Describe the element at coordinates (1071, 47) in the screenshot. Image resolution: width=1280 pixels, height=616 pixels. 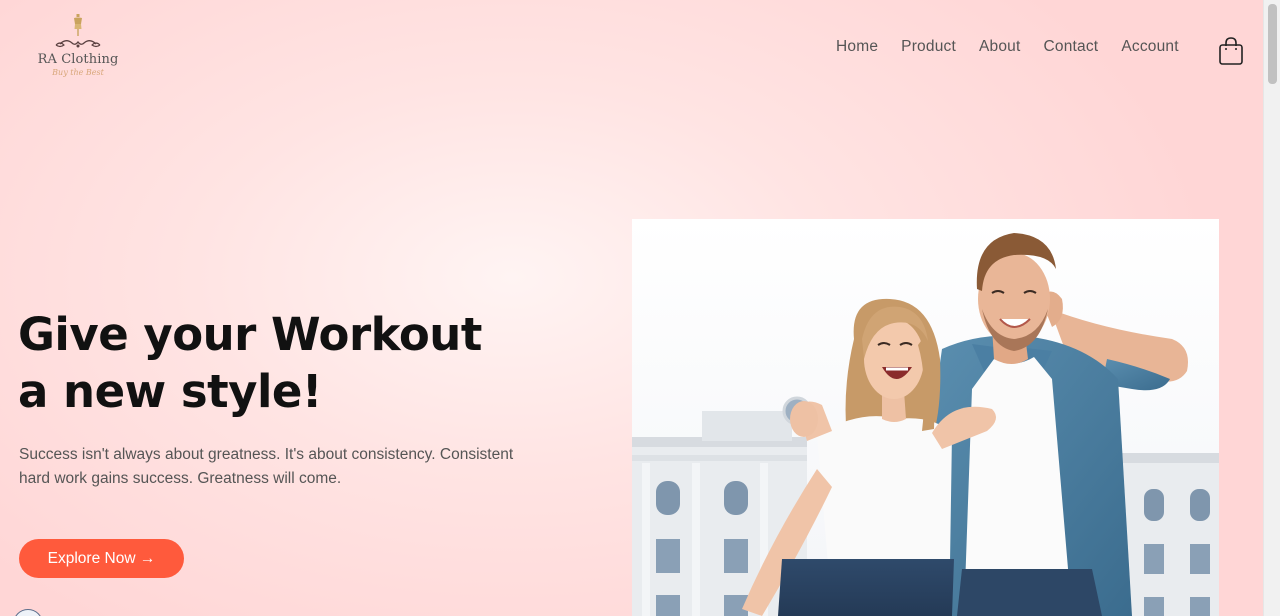
I see `nav-contact: Contact` at that location.